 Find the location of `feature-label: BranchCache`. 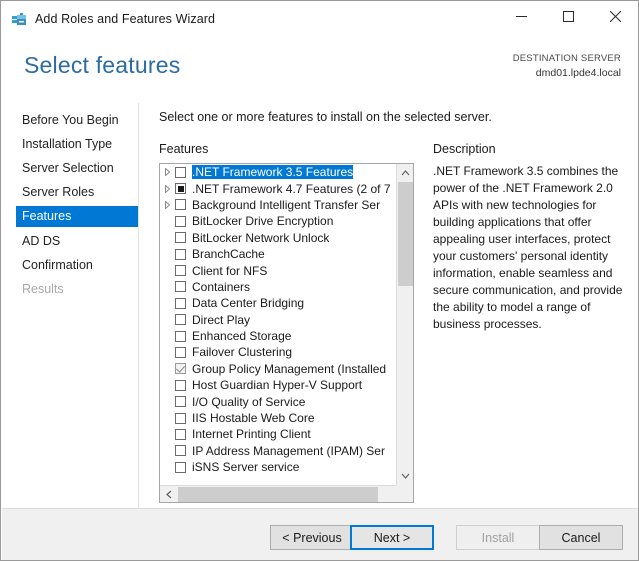

feature-label: BranchCache is located at coordinates (228, 254).